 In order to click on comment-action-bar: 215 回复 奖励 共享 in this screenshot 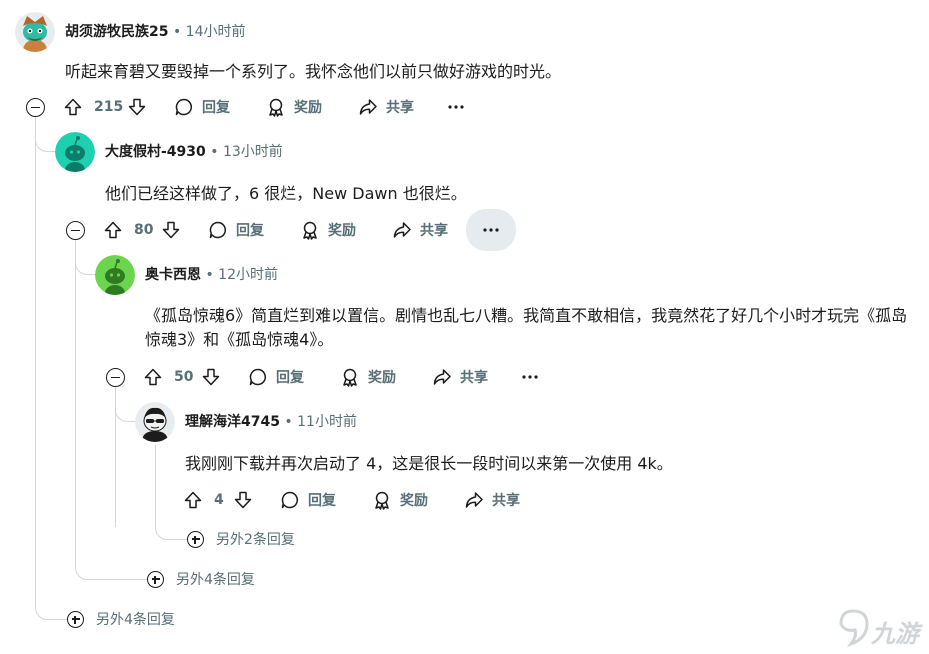, I will do `click(305, 107)`.